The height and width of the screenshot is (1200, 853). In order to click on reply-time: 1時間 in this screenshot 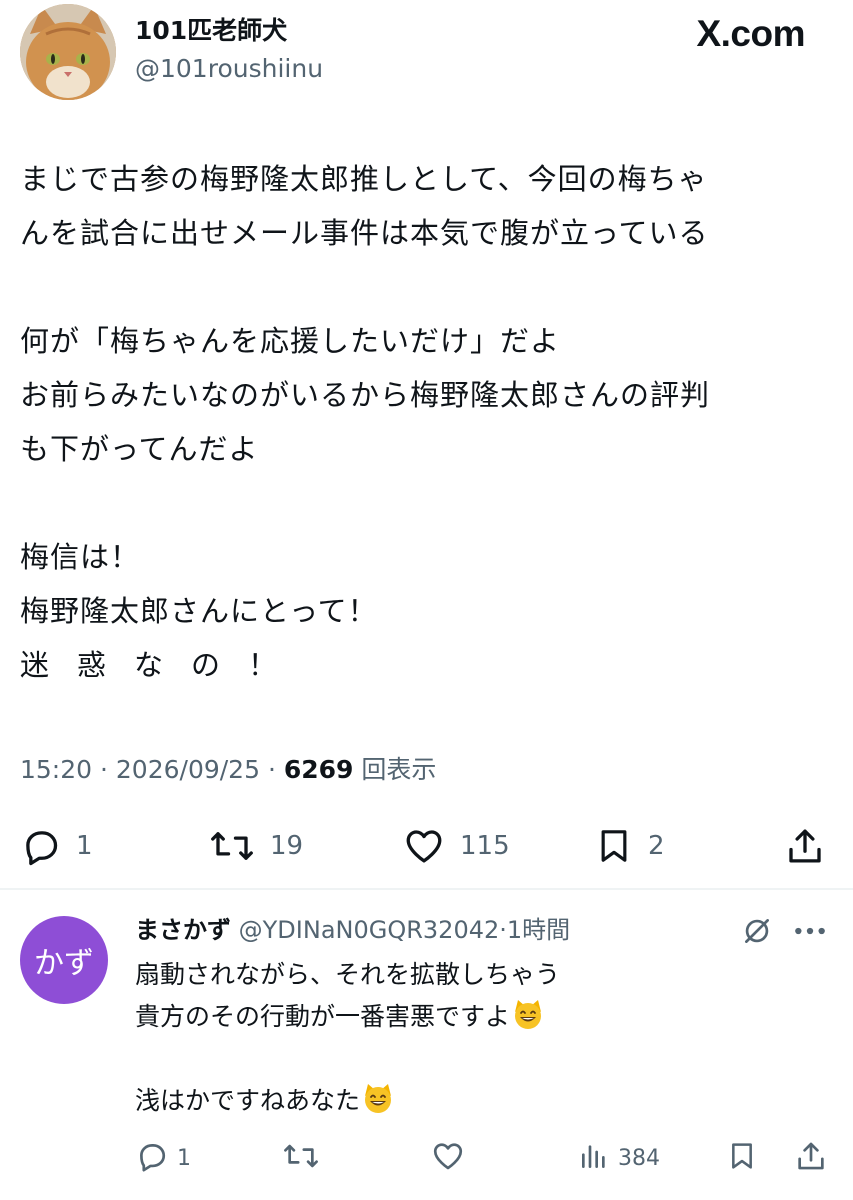, I will do `click(538, 930)`.